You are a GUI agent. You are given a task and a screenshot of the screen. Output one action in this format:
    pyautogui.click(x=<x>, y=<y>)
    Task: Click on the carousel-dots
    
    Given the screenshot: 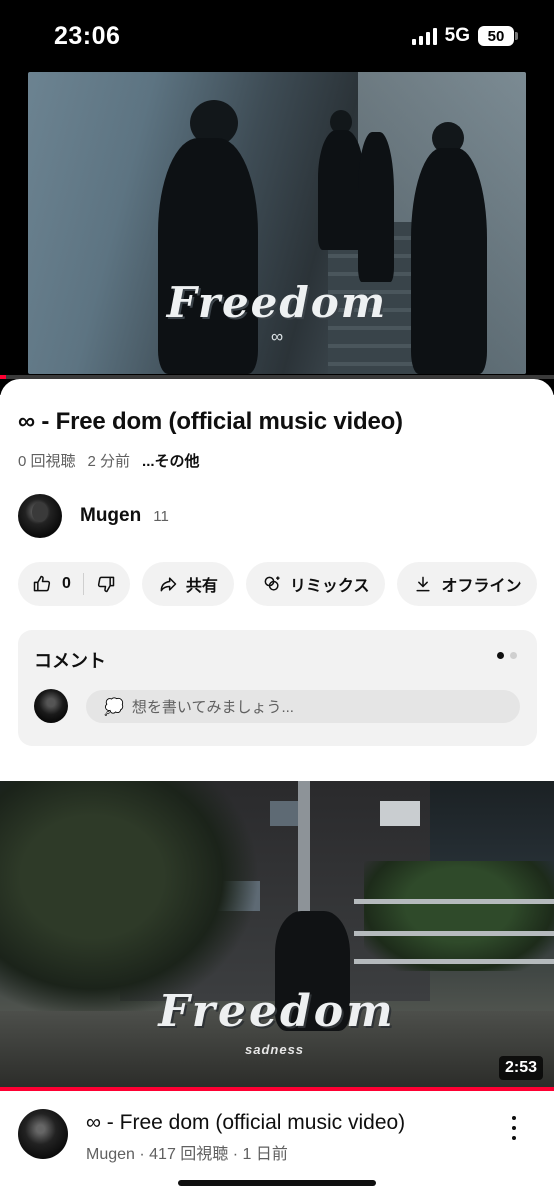 What is the action you would take?
    pyautogui.click(x=507, y=655)
    